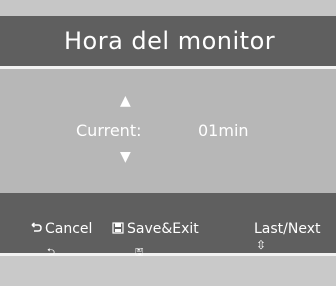 Image resolution: width=336 pixels, height=286 pixels. I want to click on increase-arrow-icon: ▲, so click(125, 101).